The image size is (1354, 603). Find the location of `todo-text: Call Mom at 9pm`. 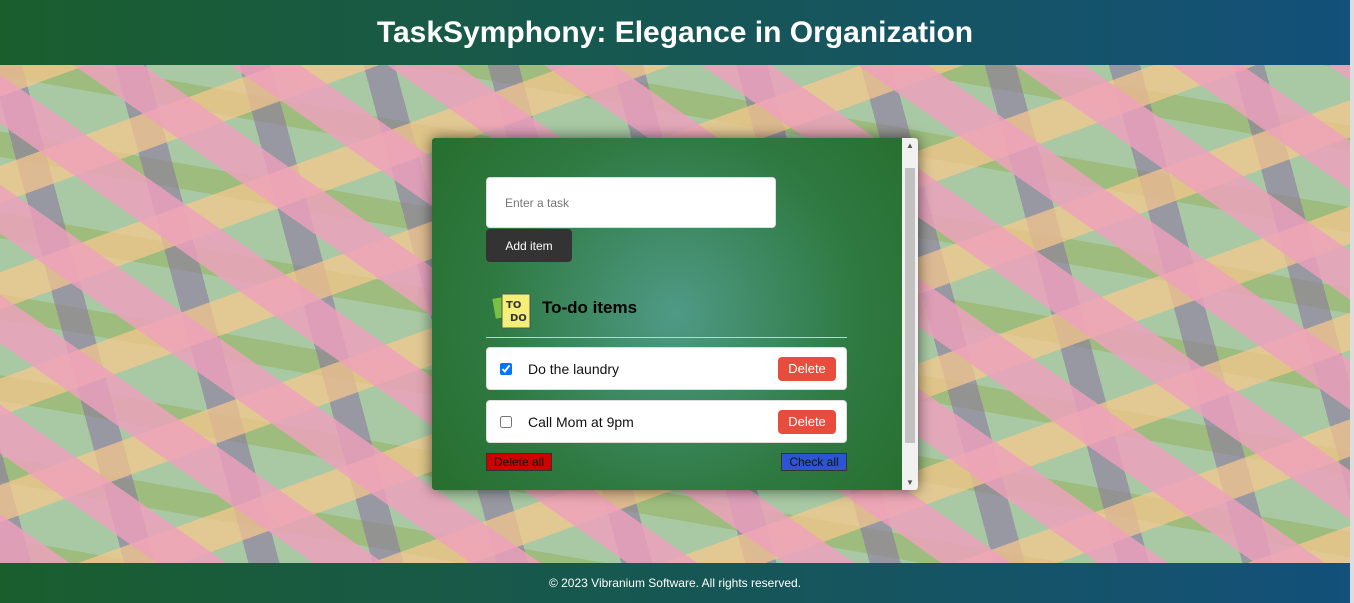

todo-text: Call Mom at 9pm is located at coordinates (581, 421).